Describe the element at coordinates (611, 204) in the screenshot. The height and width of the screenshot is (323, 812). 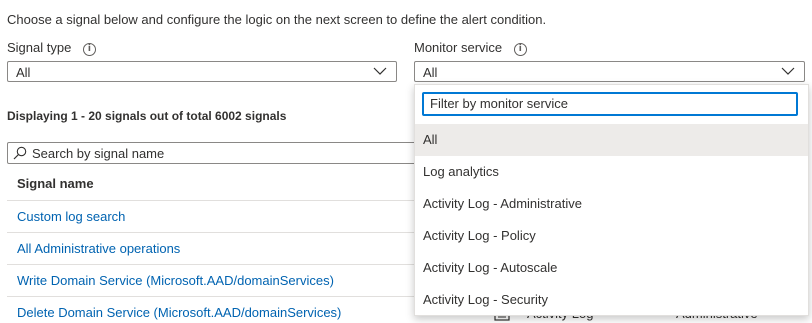
I see `dropdown-option-activity-log-administrative: Activity Log - Administrative` at that location.